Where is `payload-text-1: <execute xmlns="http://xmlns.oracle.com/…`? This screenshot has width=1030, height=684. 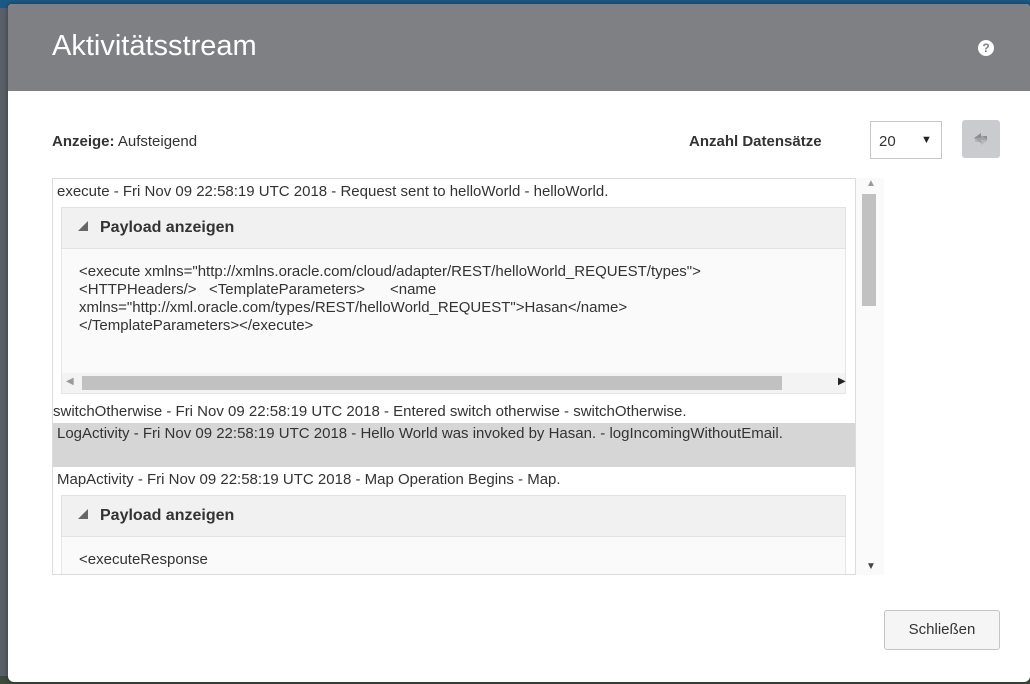
payload-text-1: <execute xmlns="http://xmlns.oracle.com/… is located at coordinates (390, 298).